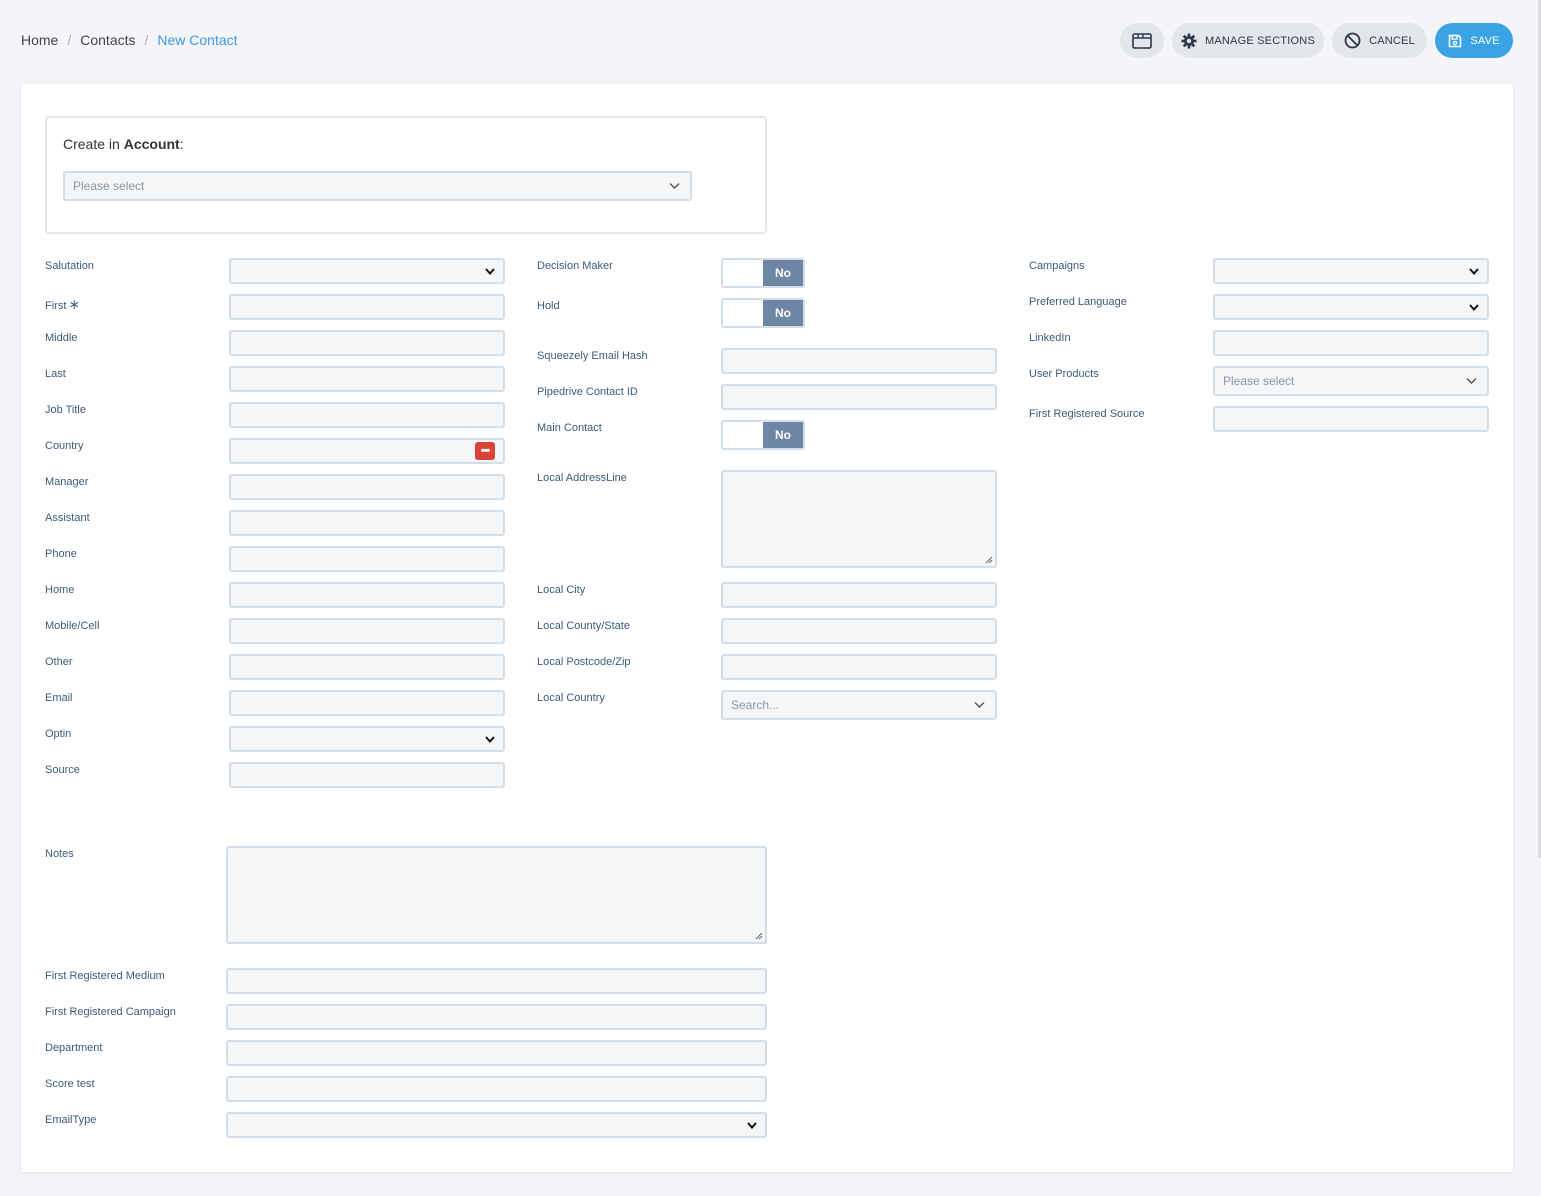 Image resolution: width=1541 pixels, height=1196 pixels. Describe the element at coordinates (1352, 40) in the screenshot. I see `ban-icon` at that location.